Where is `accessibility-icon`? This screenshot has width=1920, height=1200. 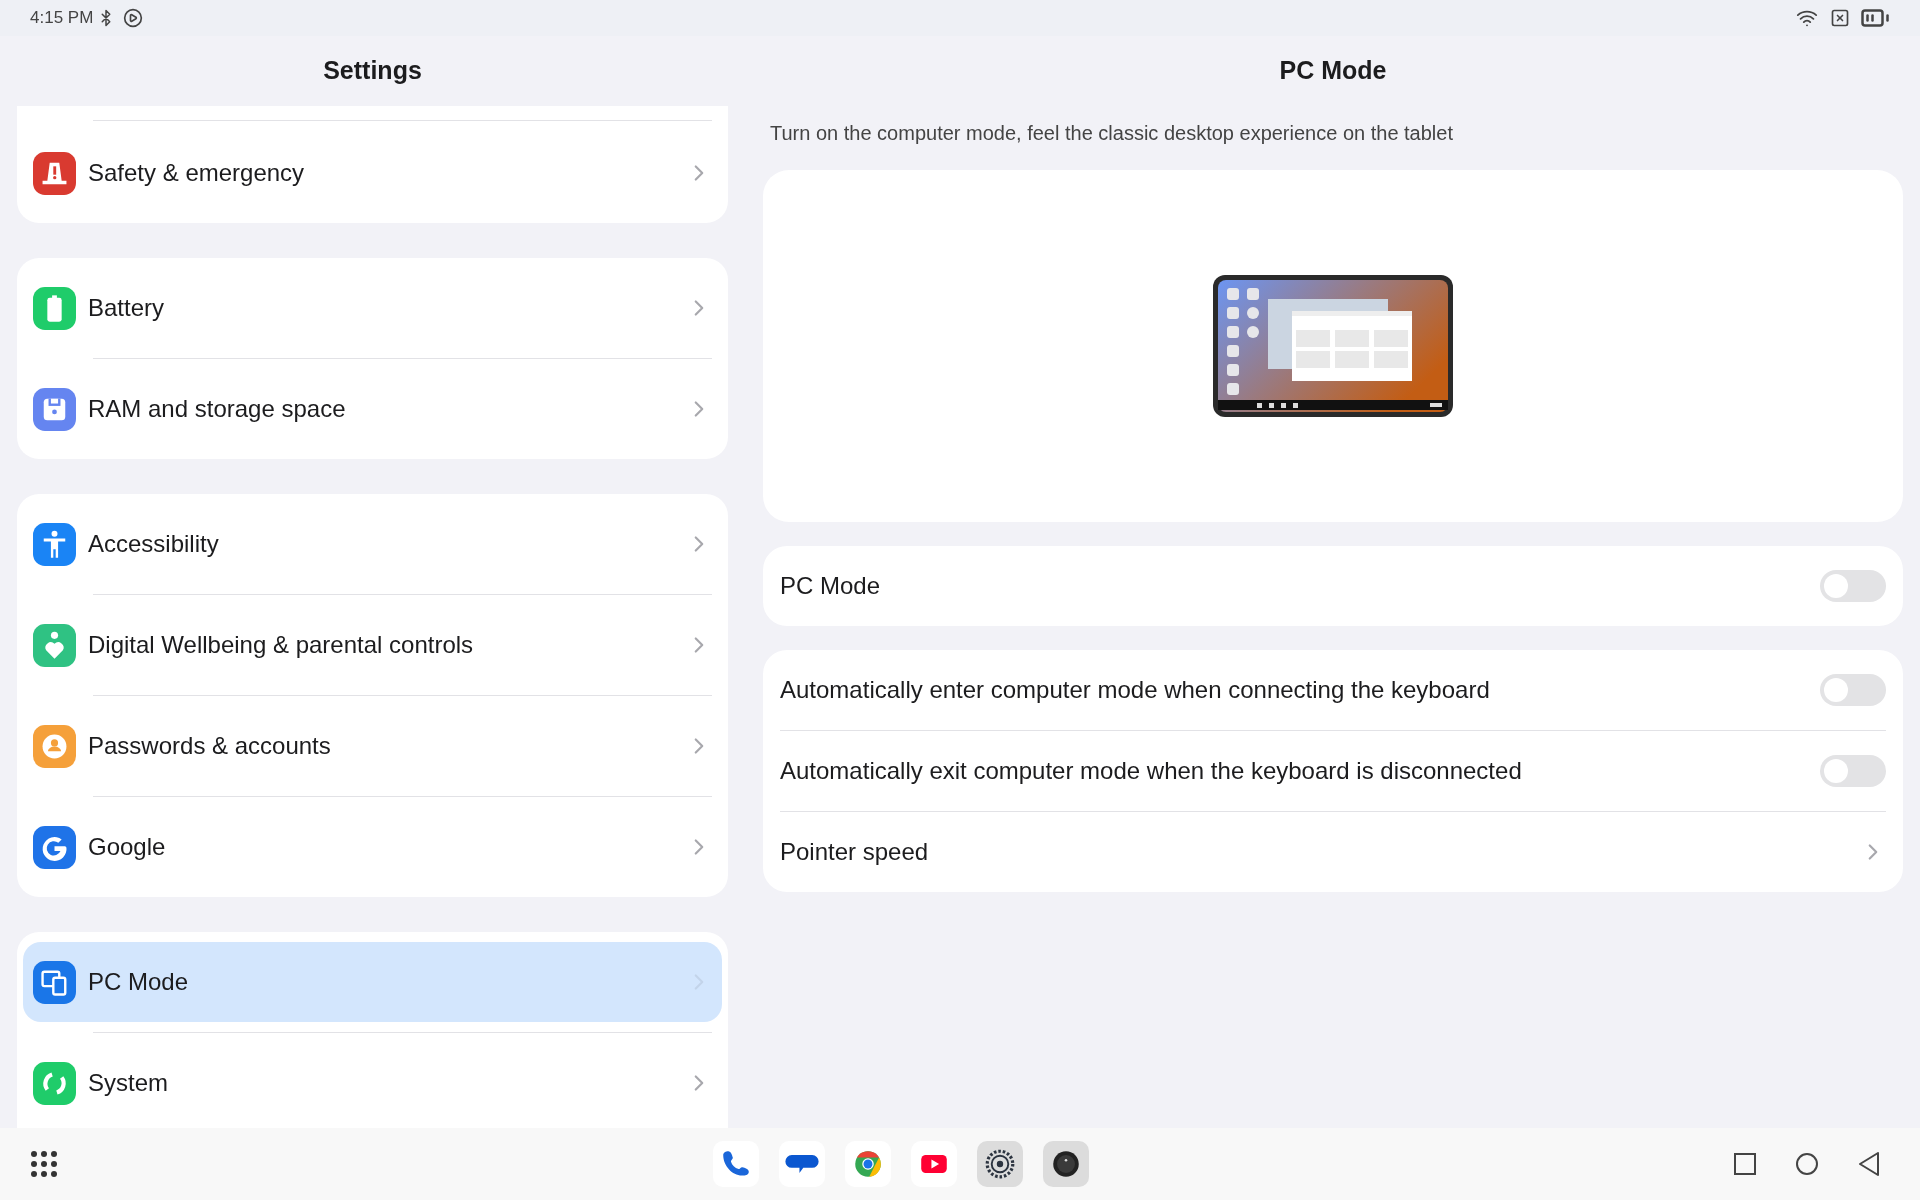 accessibility-icon is located at coordinates (54, 544).